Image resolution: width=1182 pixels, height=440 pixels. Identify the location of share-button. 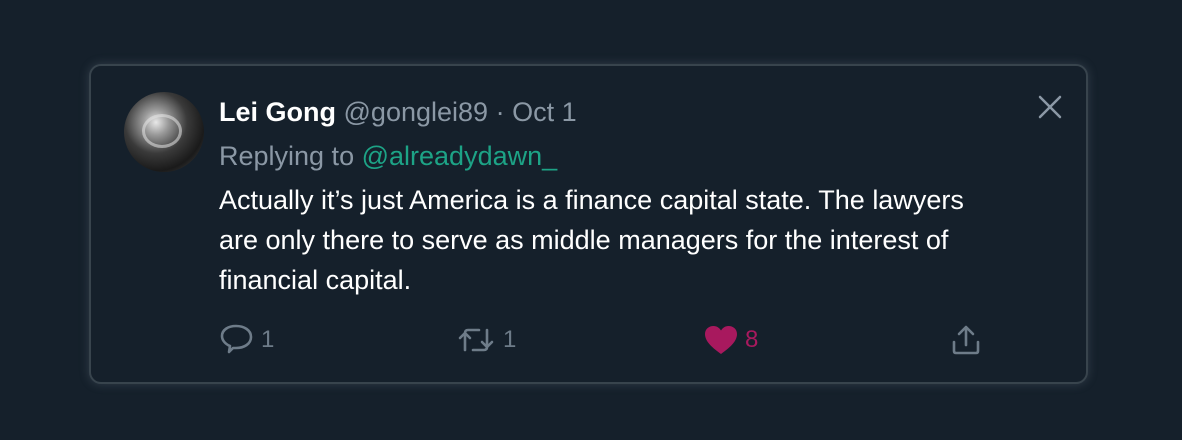
(966, 340).